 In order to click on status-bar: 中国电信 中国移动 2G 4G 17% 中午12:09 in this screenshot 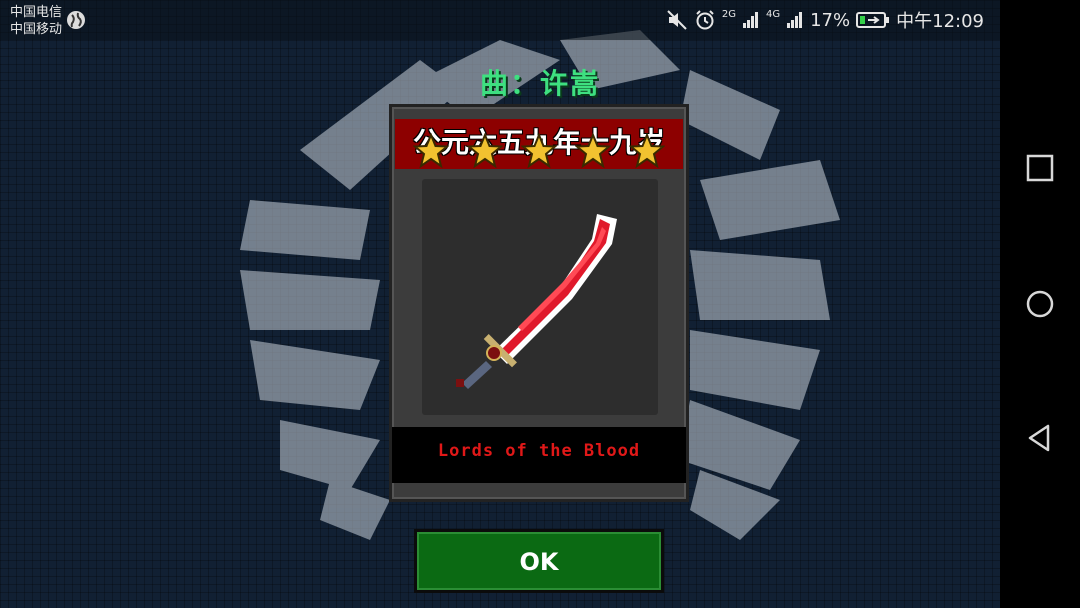, I will do `click(500, 20)`.